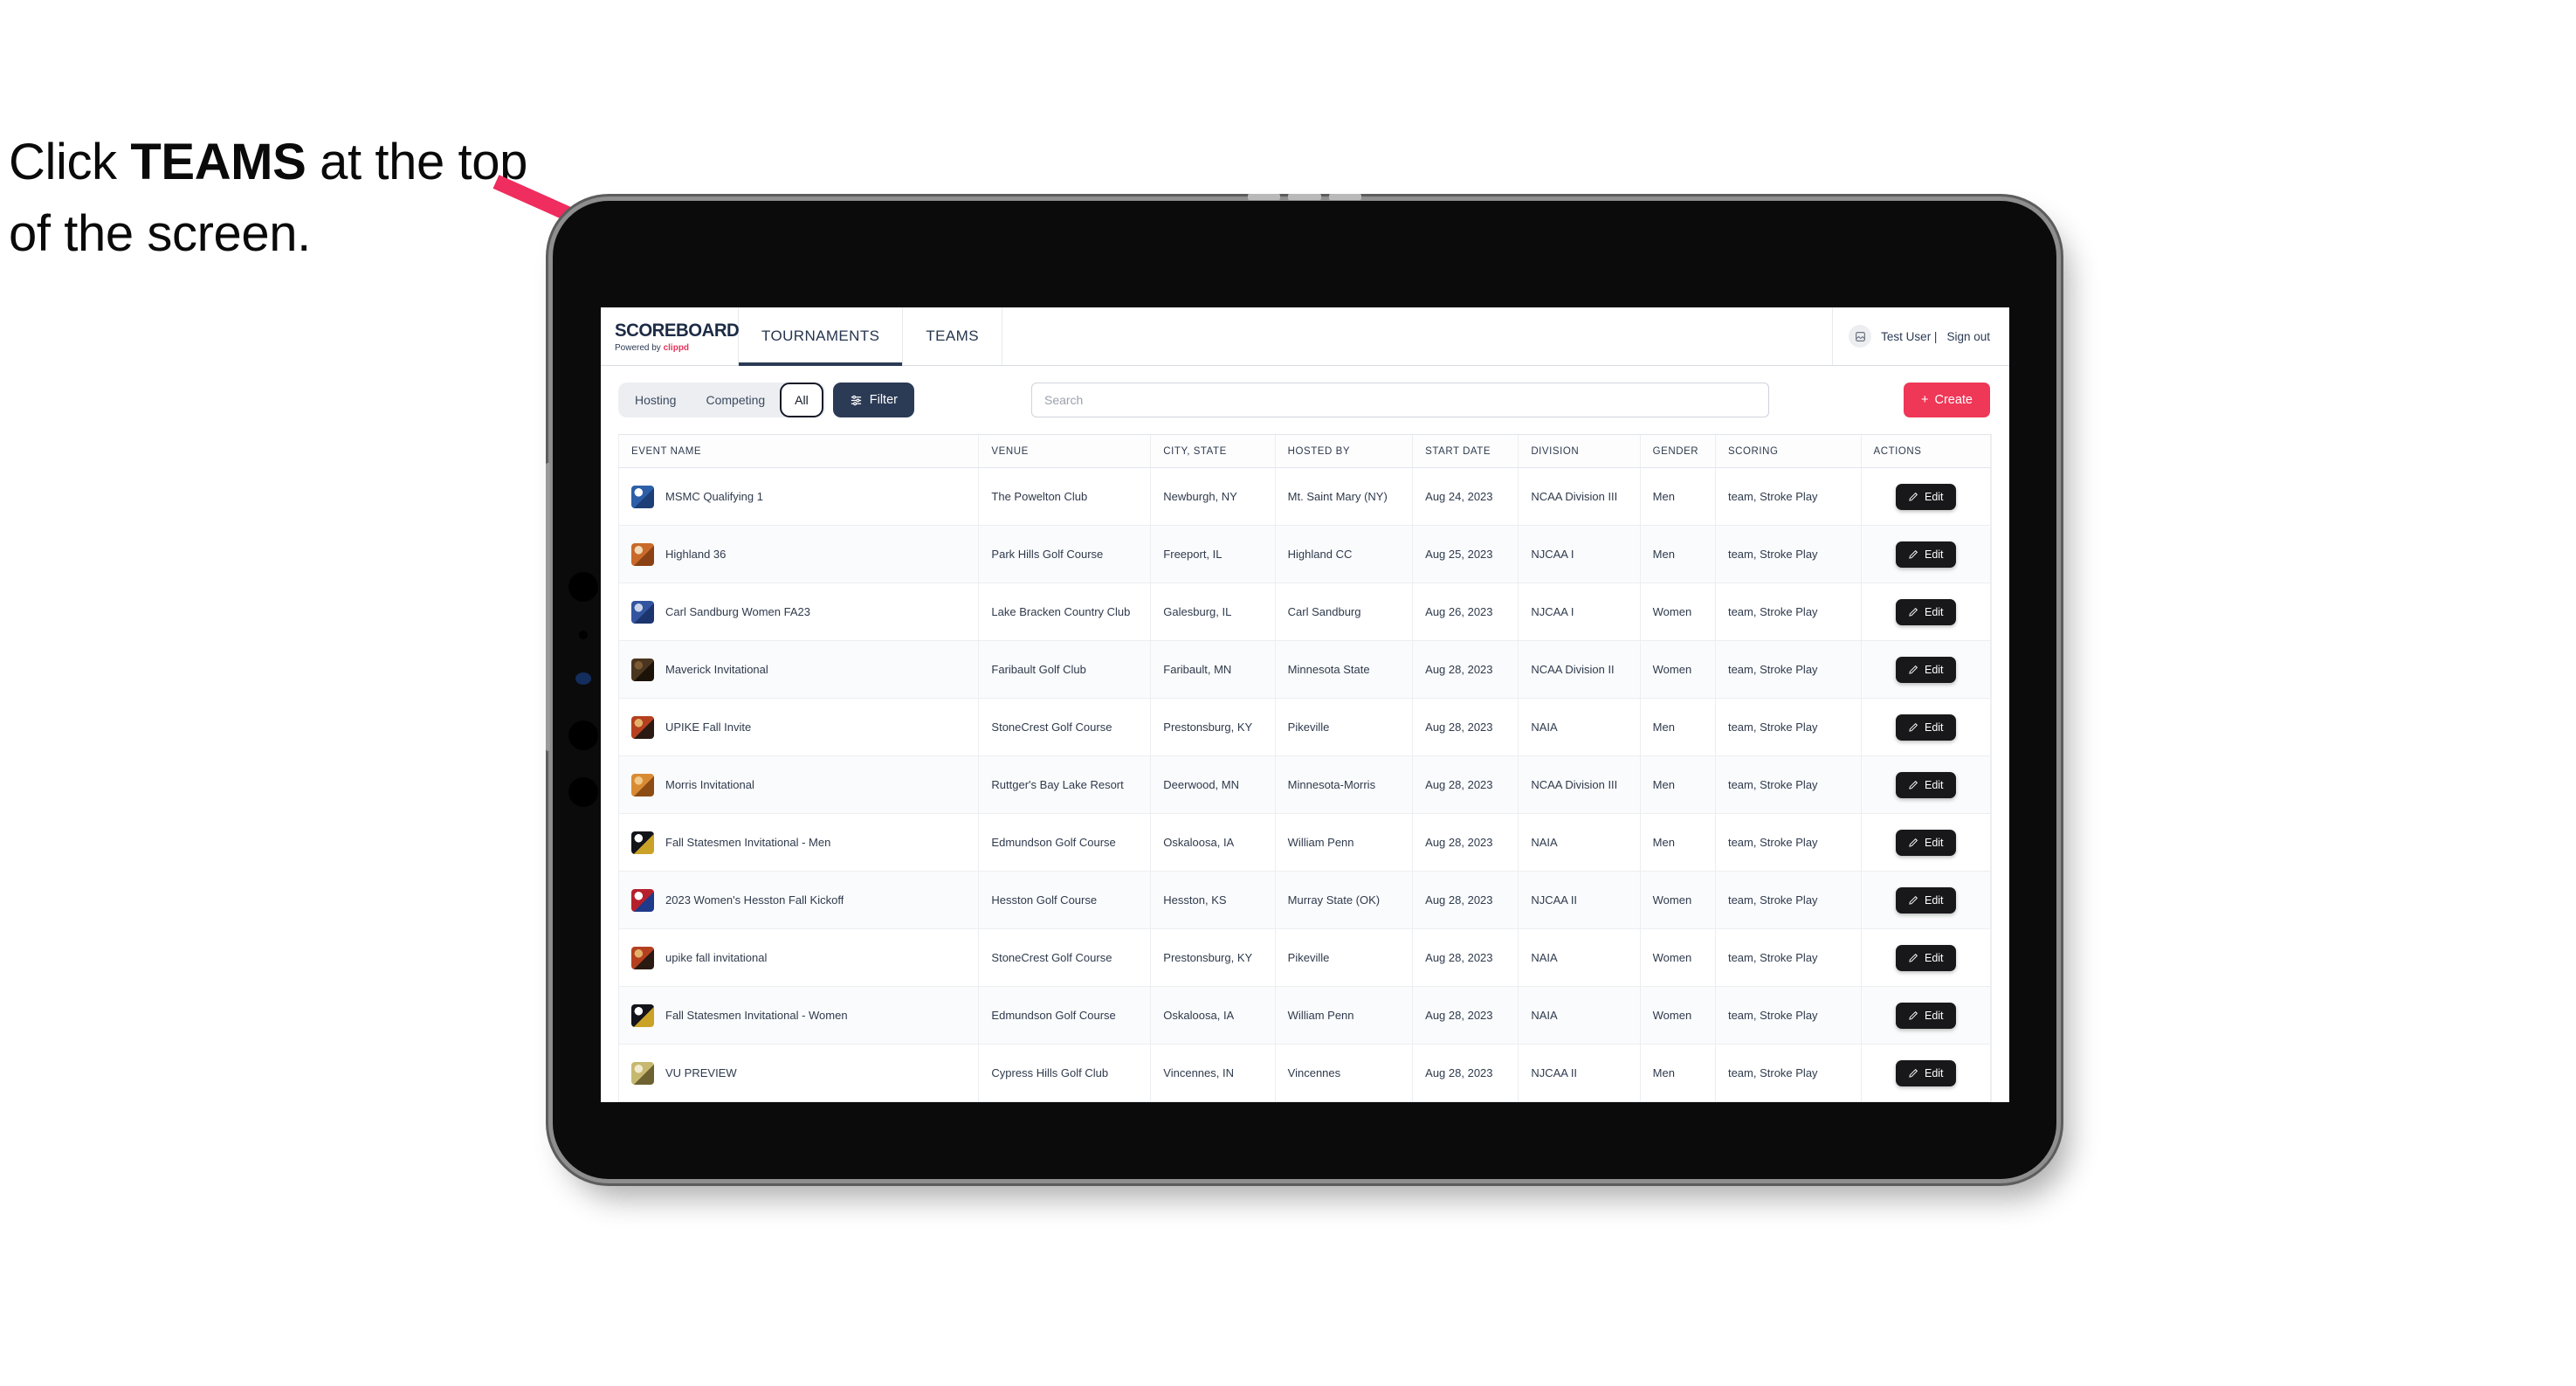  What do you see at coordinates (1579, 451) in the screenshot?
I see `col-division: DIVISION` at bounding box center [1579, 451].